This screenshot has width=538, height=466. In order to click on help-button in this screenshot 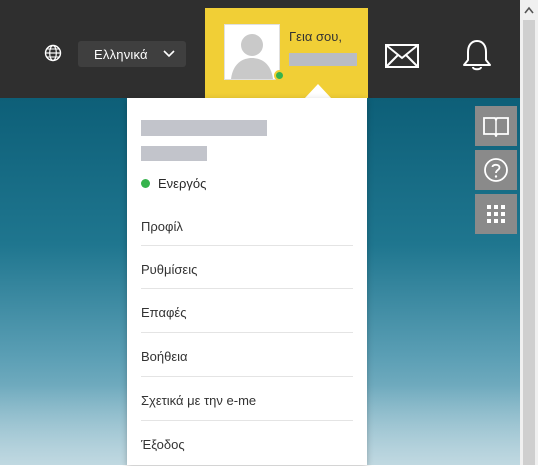, I will do `click(496, 170)`.